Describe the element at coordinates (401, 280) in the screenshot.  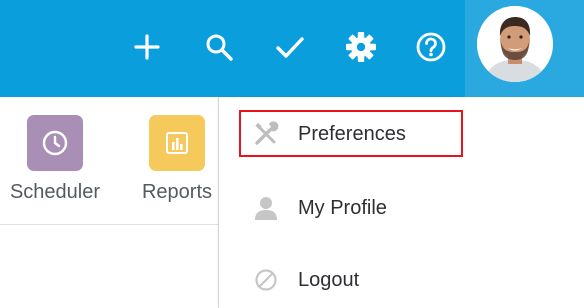
I see `menu-item-logout: Logout` at that location.